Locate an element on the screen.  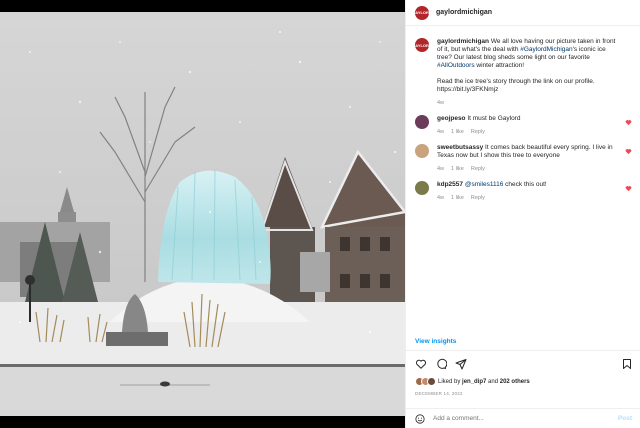
comment-username: kdp2557 is located at coordinates (450, 184).